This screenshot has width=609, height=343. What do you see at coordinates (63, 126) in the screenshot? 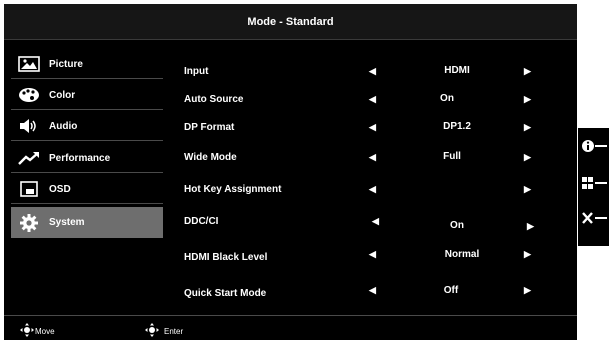
I see `sidebar-item-label: Audio` at bounding box center [63, 126].